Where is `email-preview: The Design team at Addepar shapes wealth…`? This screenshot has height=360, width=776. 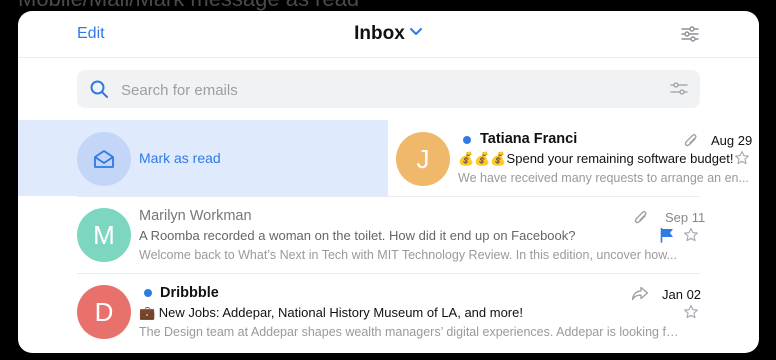 email-preview: The Design team at Addepar shapes wealth… is located at coordinates (411, 332).